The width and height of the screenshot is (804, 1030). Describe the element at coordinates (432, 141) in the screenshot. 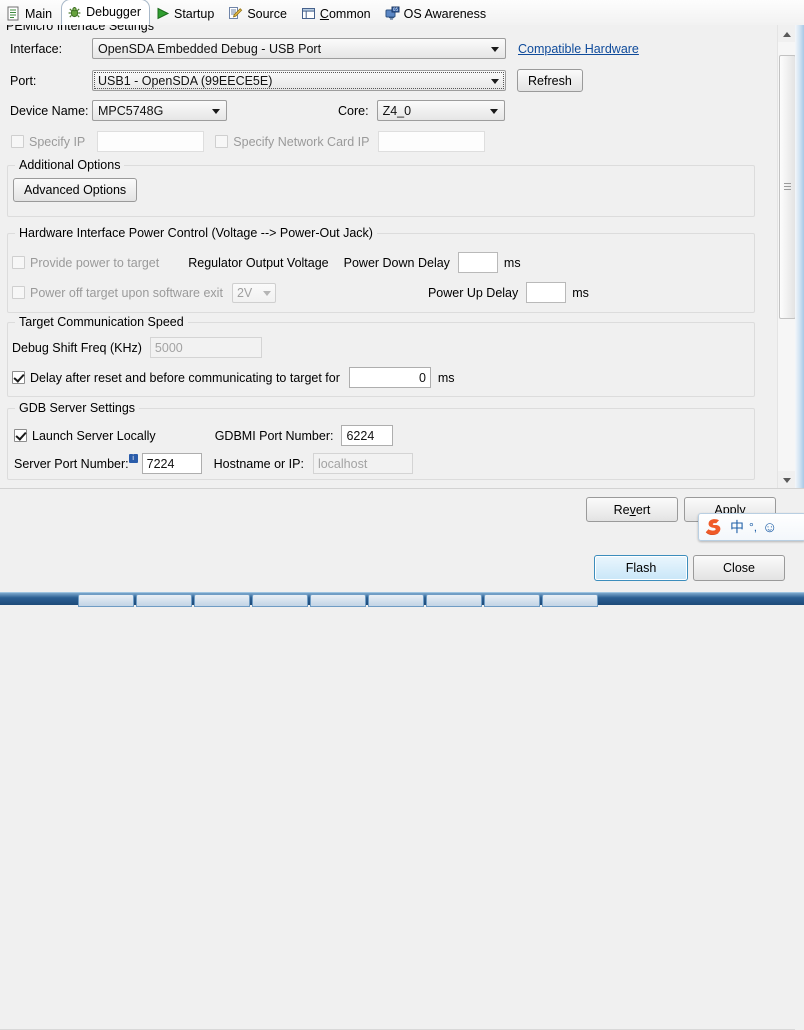

I see `specify-network-card-ip-input` at that location.